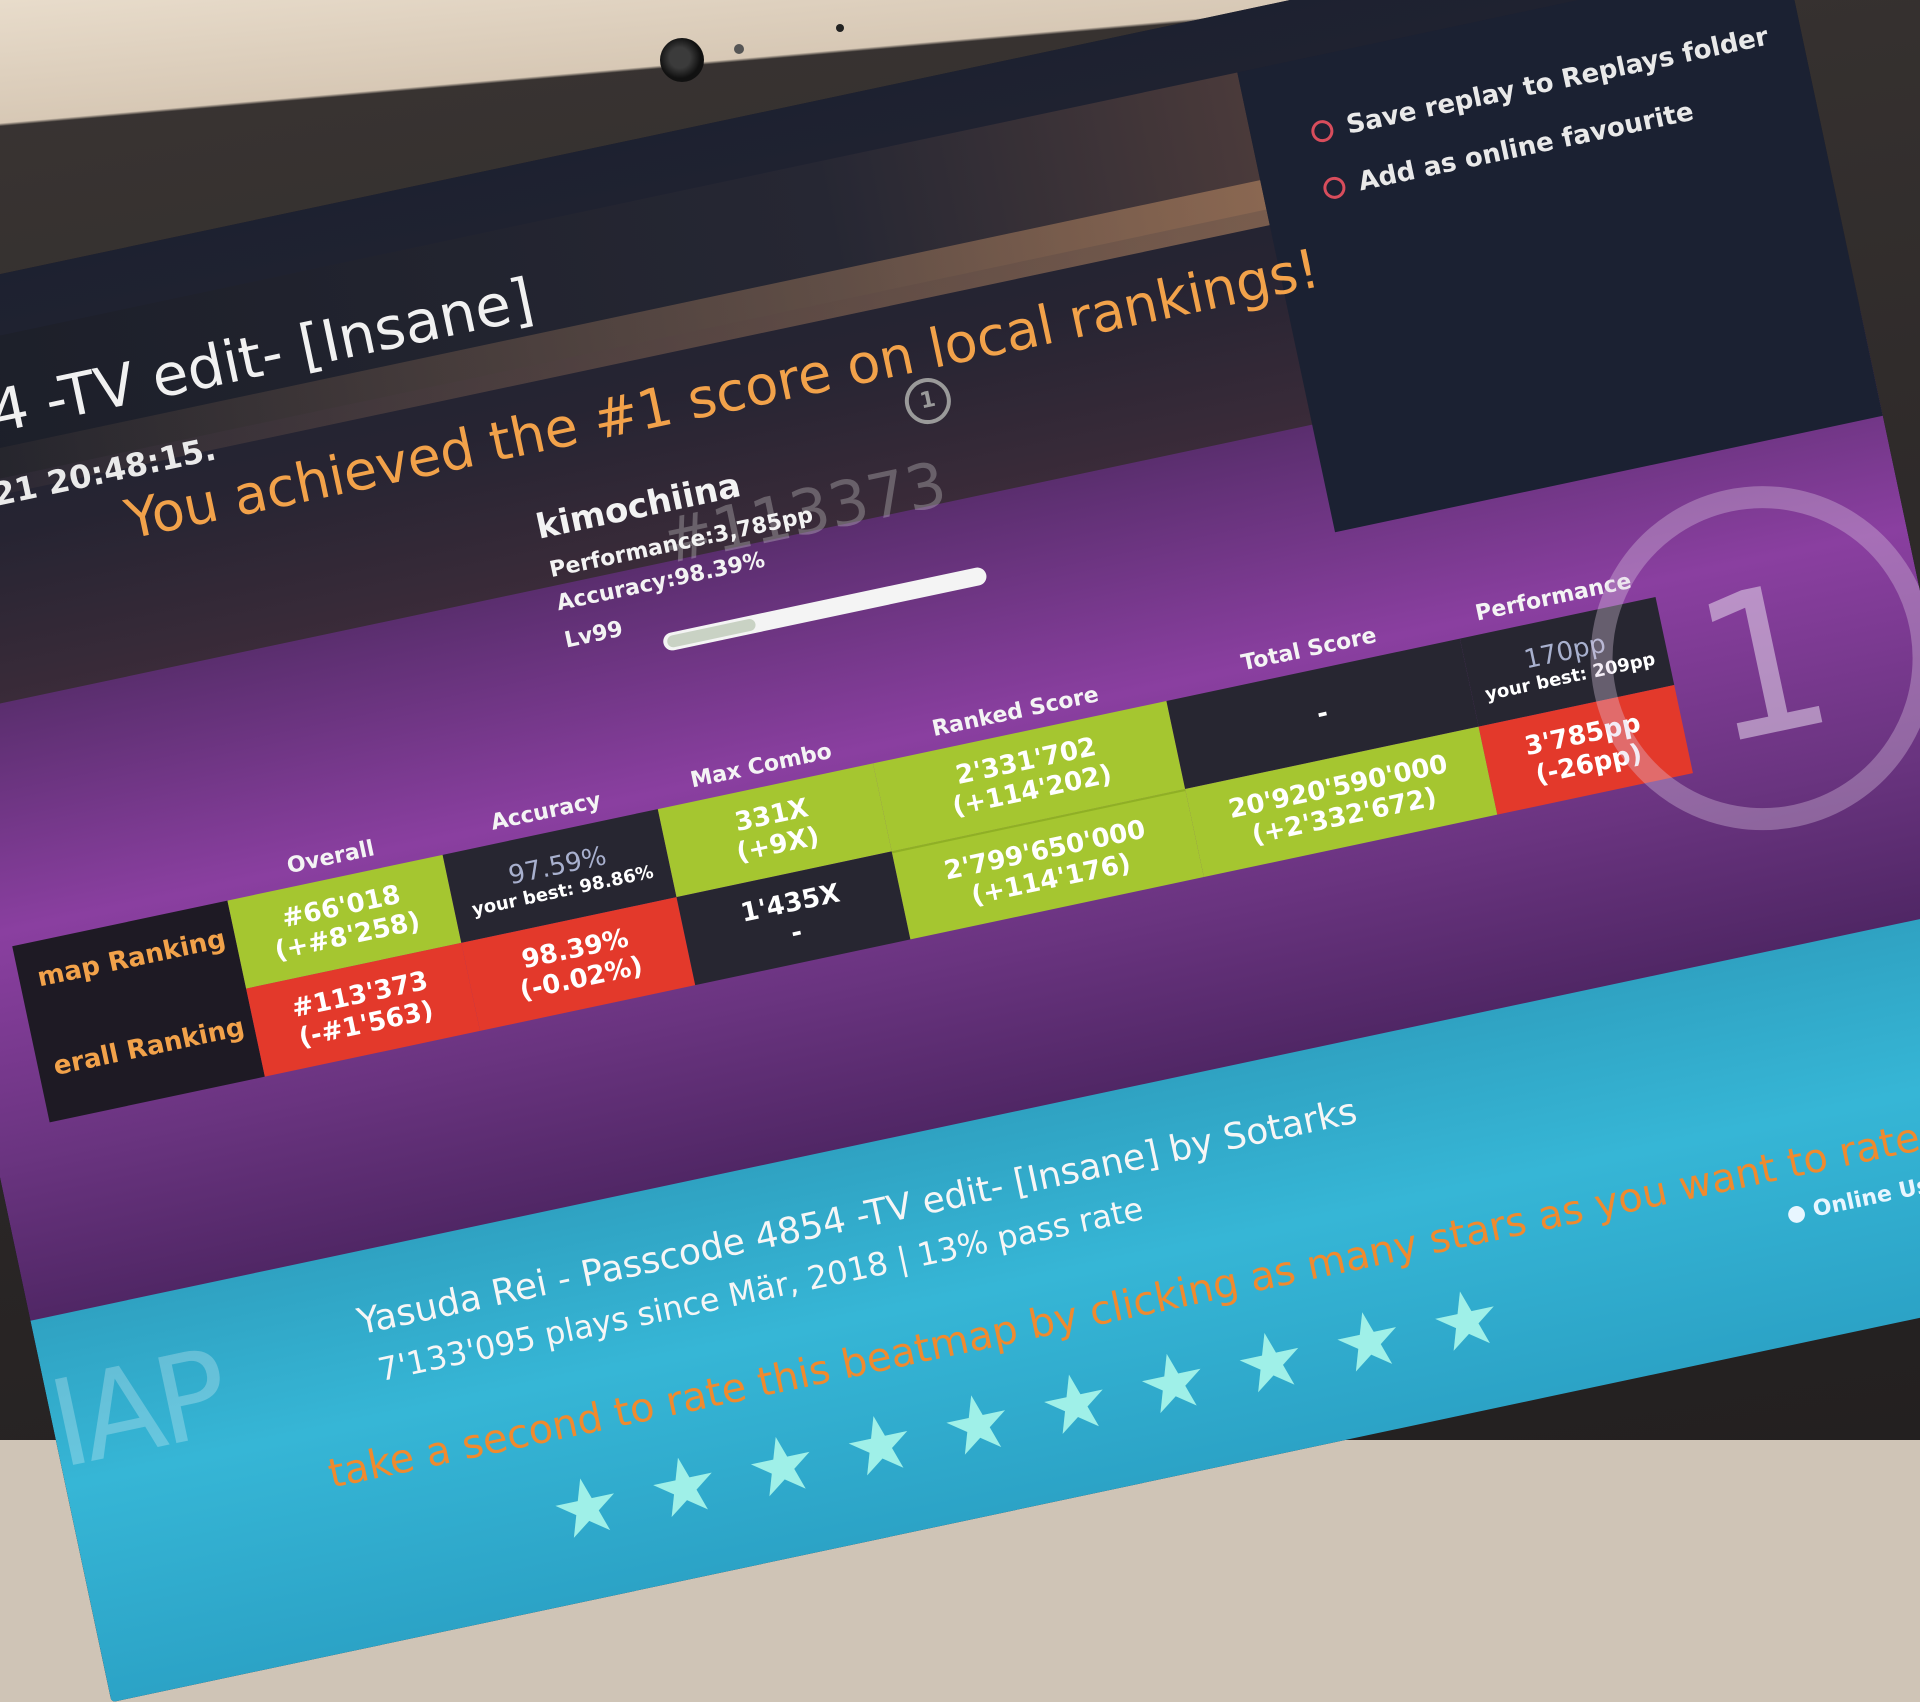  I want to click on rank-circle-number: 1, so click(1764, 664).